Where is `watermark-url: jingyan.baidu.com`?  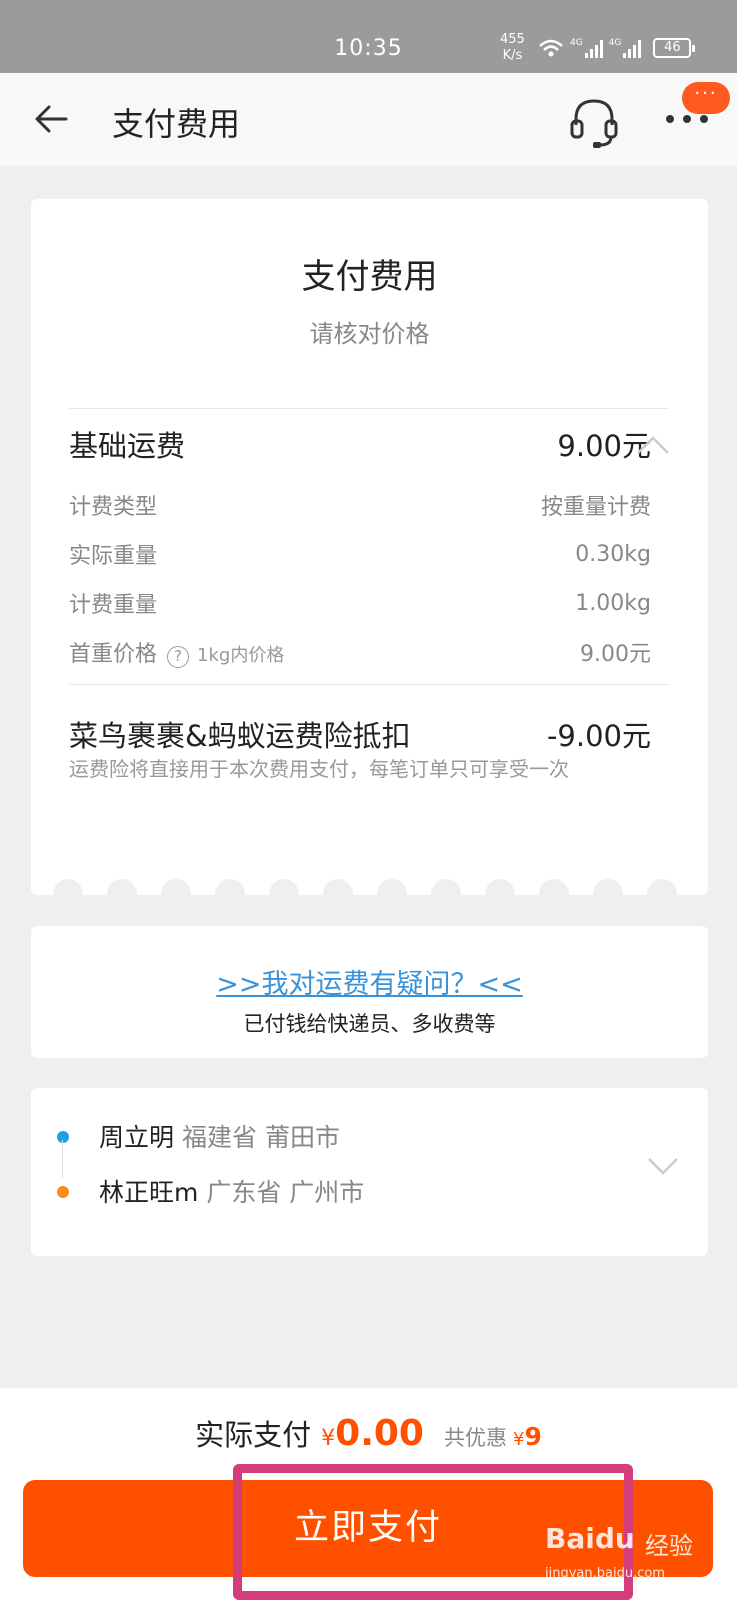
watermark-url: jingyan.baidu.com is located at coordinates (605, 1573).